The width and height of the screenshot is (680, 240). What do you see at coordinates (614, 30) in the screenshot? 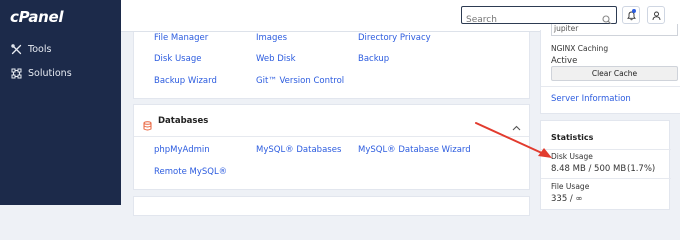
I see `theme-select: jupiter` at bounding box center [614, 30].